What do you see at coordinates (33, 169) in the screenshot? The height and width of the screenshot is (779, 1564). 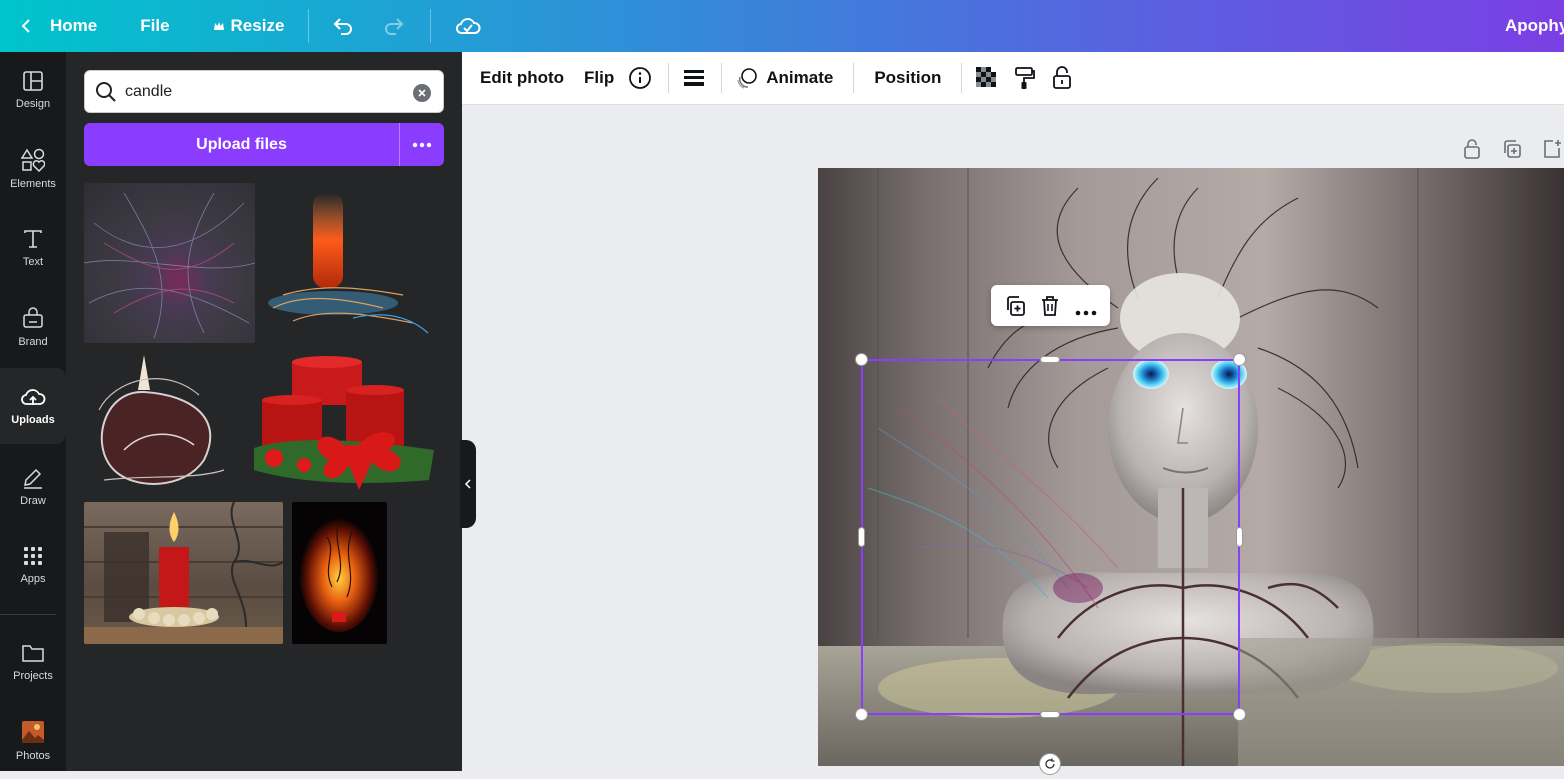 I see `rail-item-elements: Elements` at bounding box center [33, 169].